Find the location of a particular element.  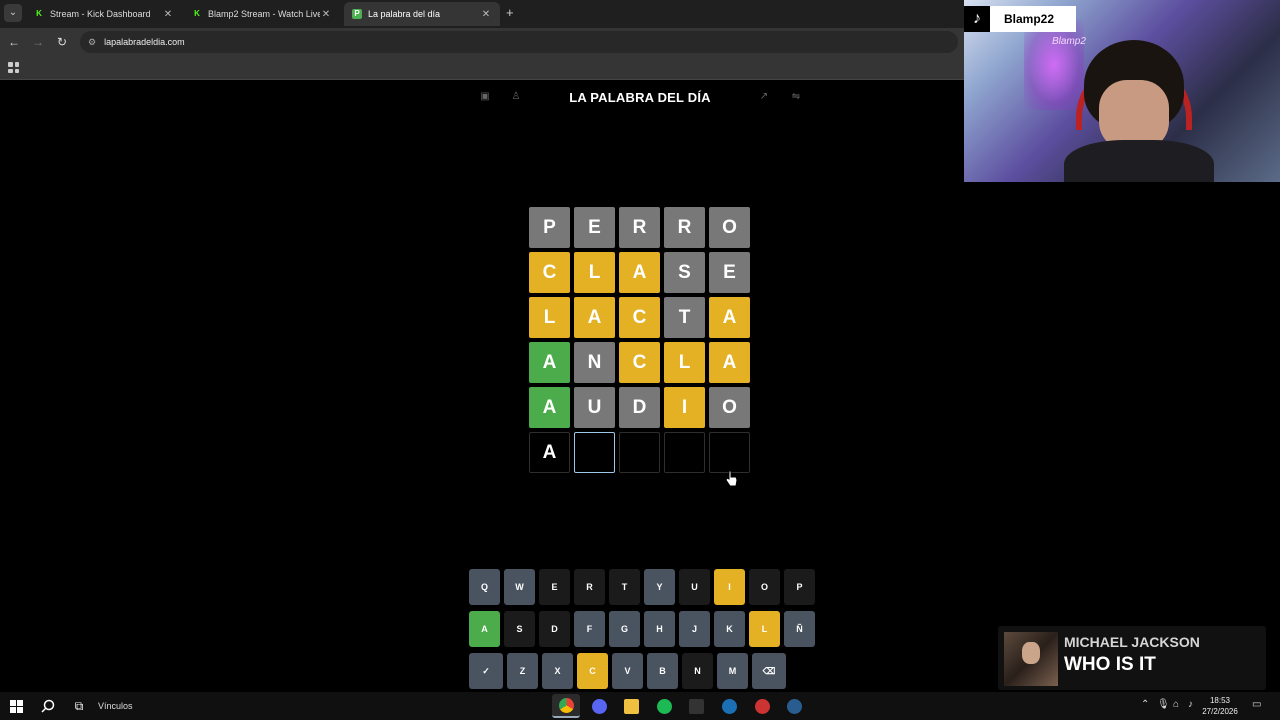

key-r: R is located at coordinates (589, 587).